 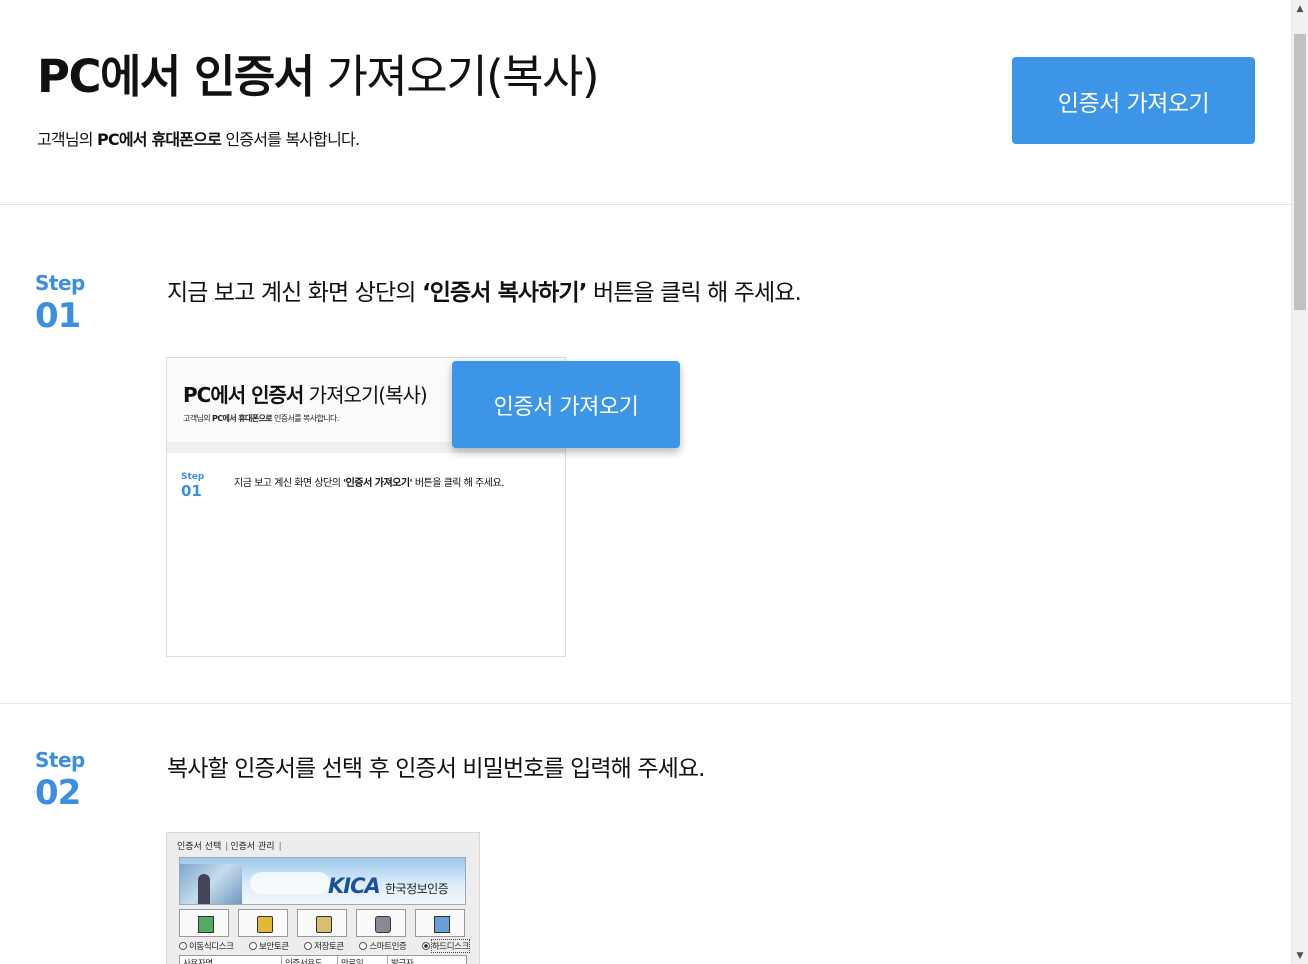 I want to click on radio-option-selected: 하드디스크, so click(x=446, y=946).